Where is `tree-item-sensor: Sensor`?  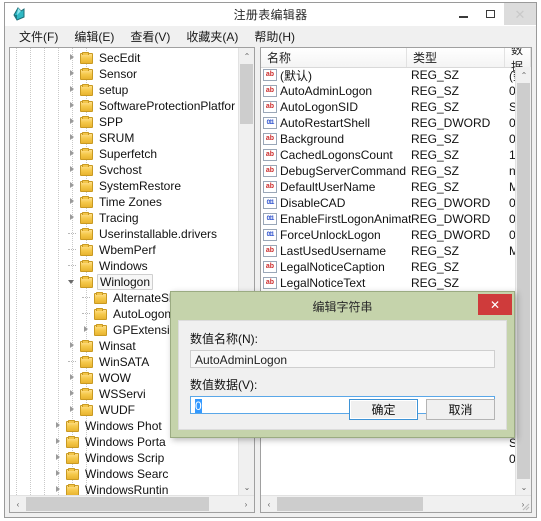
tree-item-sensor: Sensor is located at coordinates (124, 74).